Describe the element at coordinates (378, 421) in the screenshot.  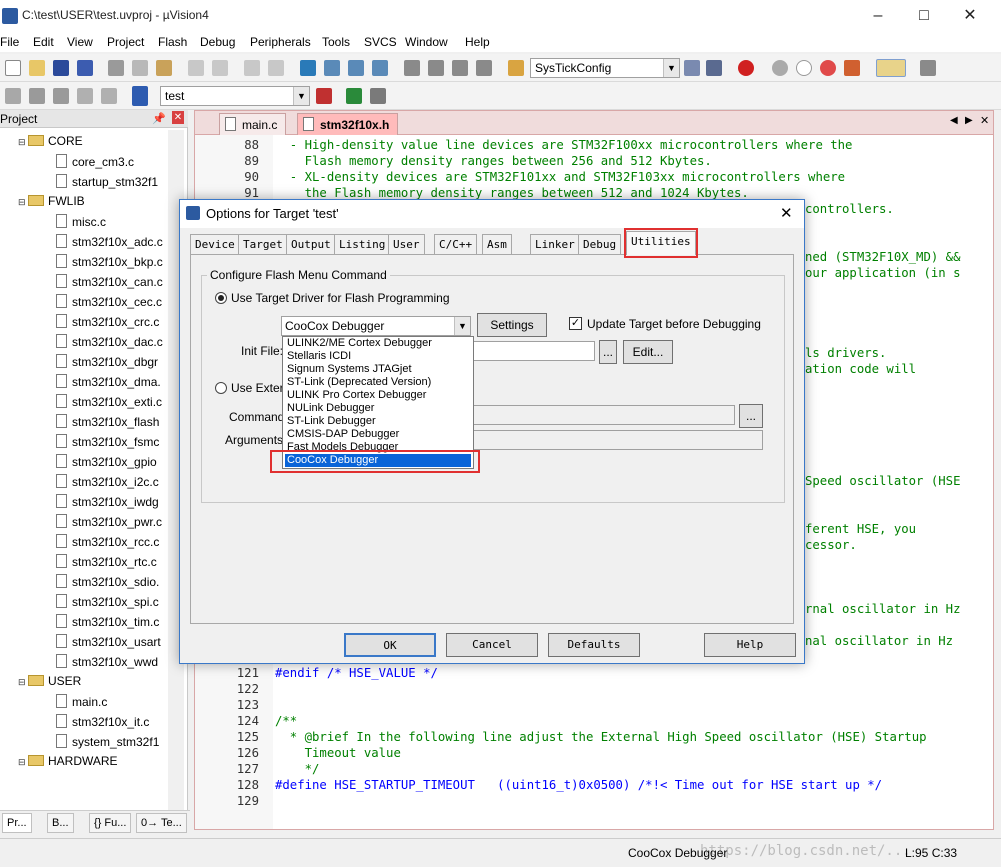
I see `driver-option: ST-Link Debugger` at that location.